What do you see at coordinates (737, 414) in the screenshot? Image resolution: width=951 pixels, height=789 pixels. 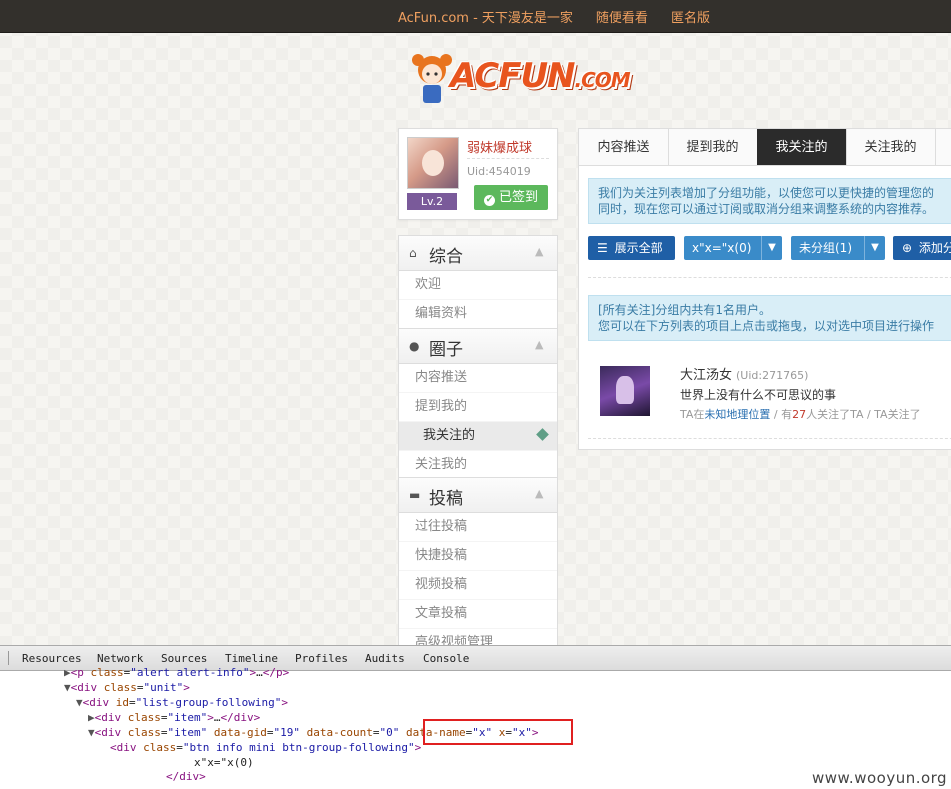 I see `location-link: 未知地理位置` at bounding box center [737, 414].